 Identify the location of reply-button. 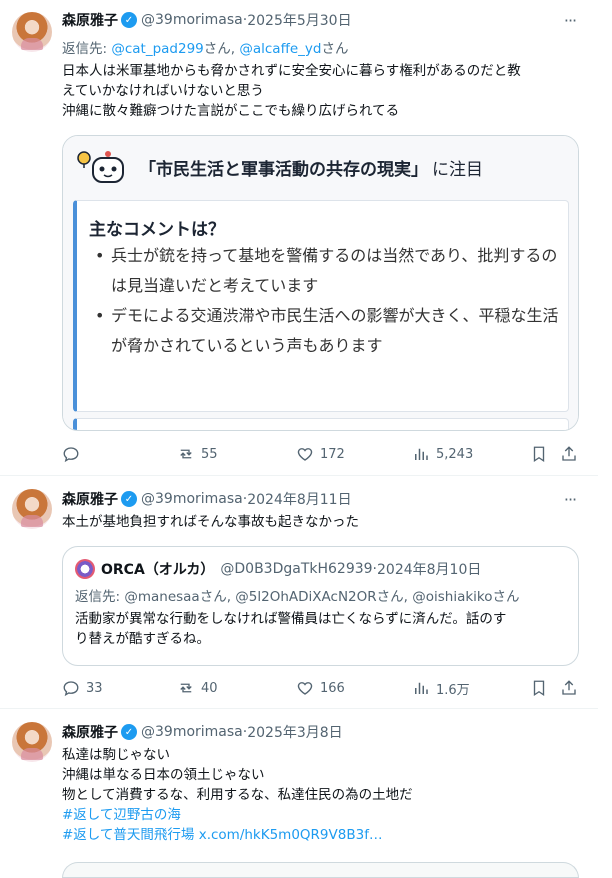
(74, 454).